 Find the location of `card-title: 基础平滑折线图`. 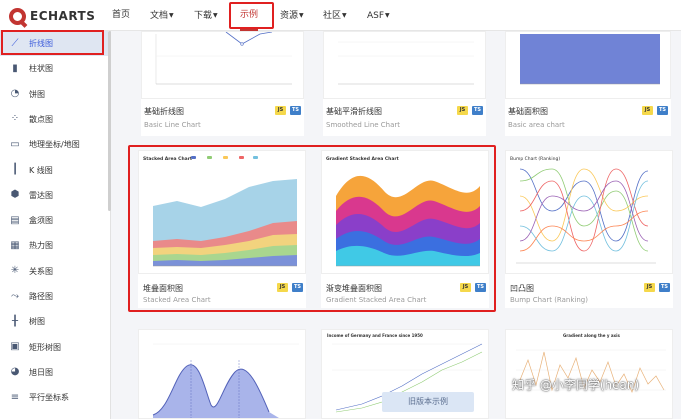

card-title: 基础平滑折线图 is located at coordinates (354, 111).